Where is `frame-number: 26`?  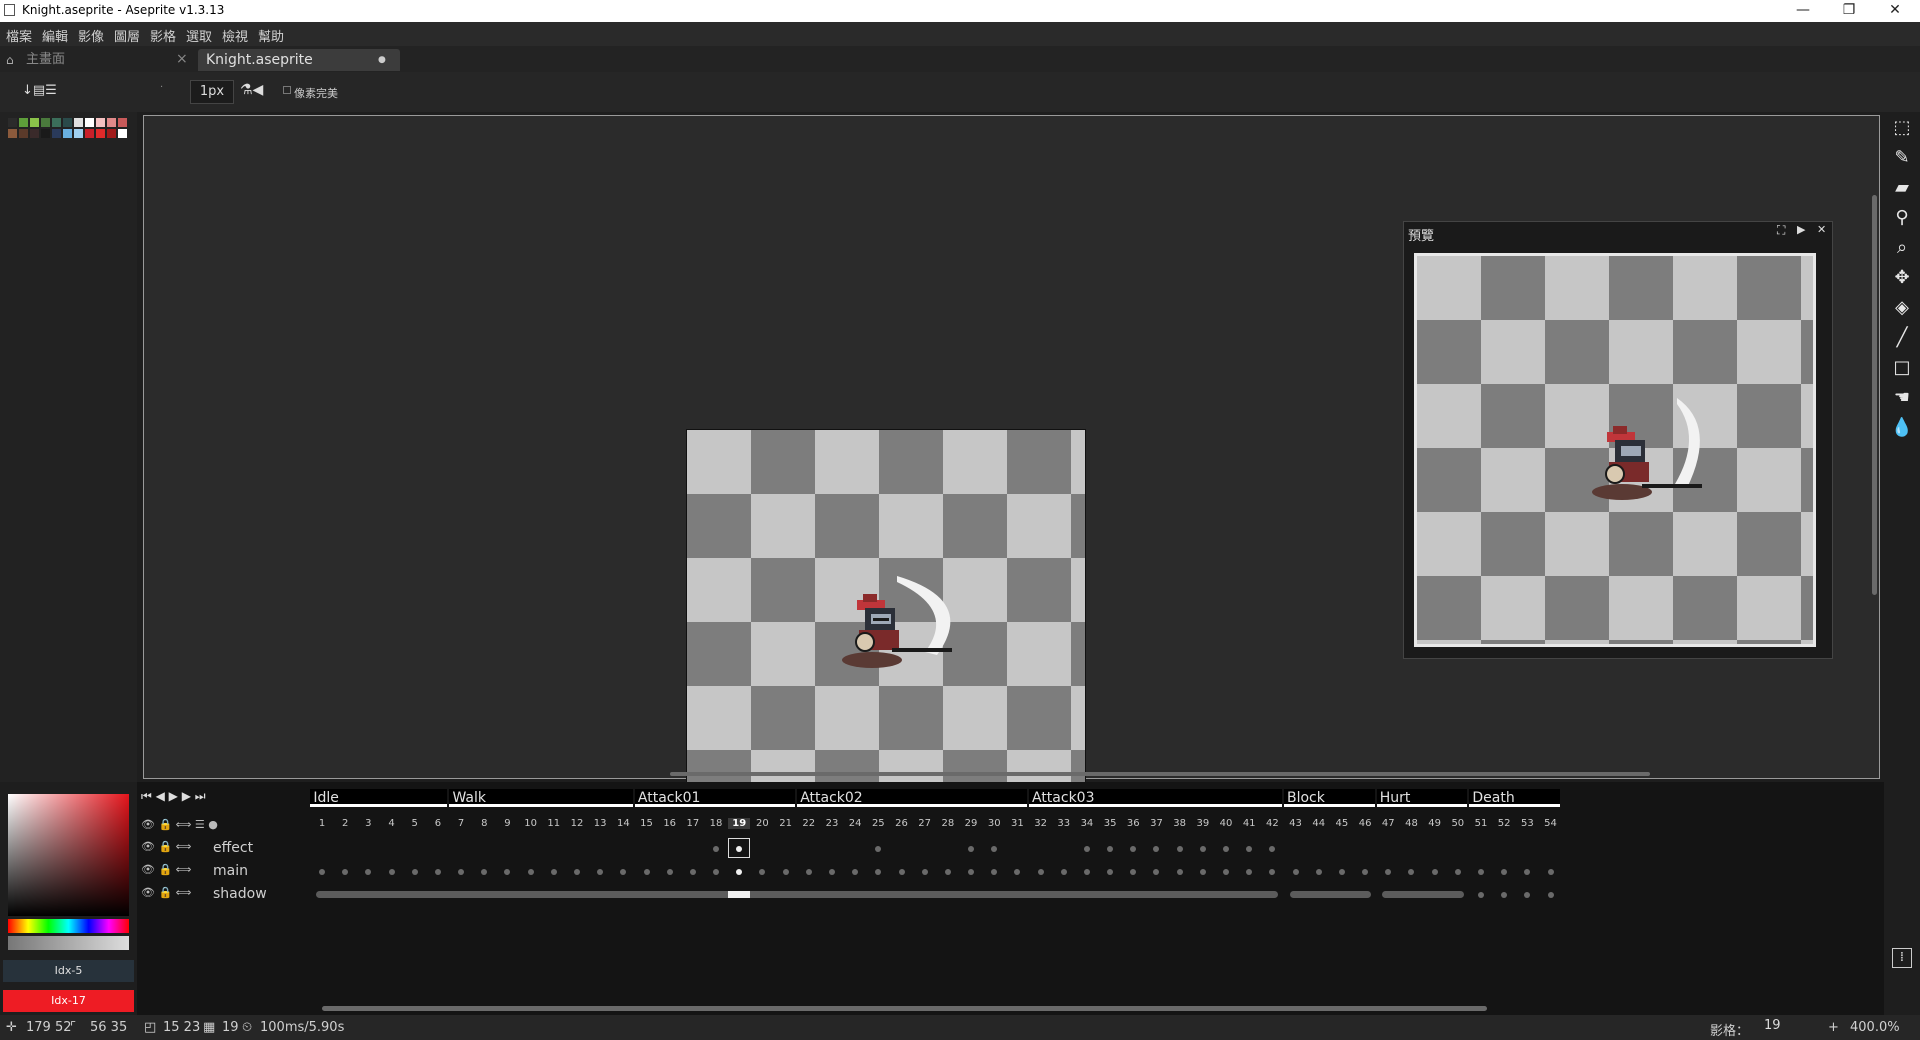
frame-number: 26 is located at coordinates (902, 823).